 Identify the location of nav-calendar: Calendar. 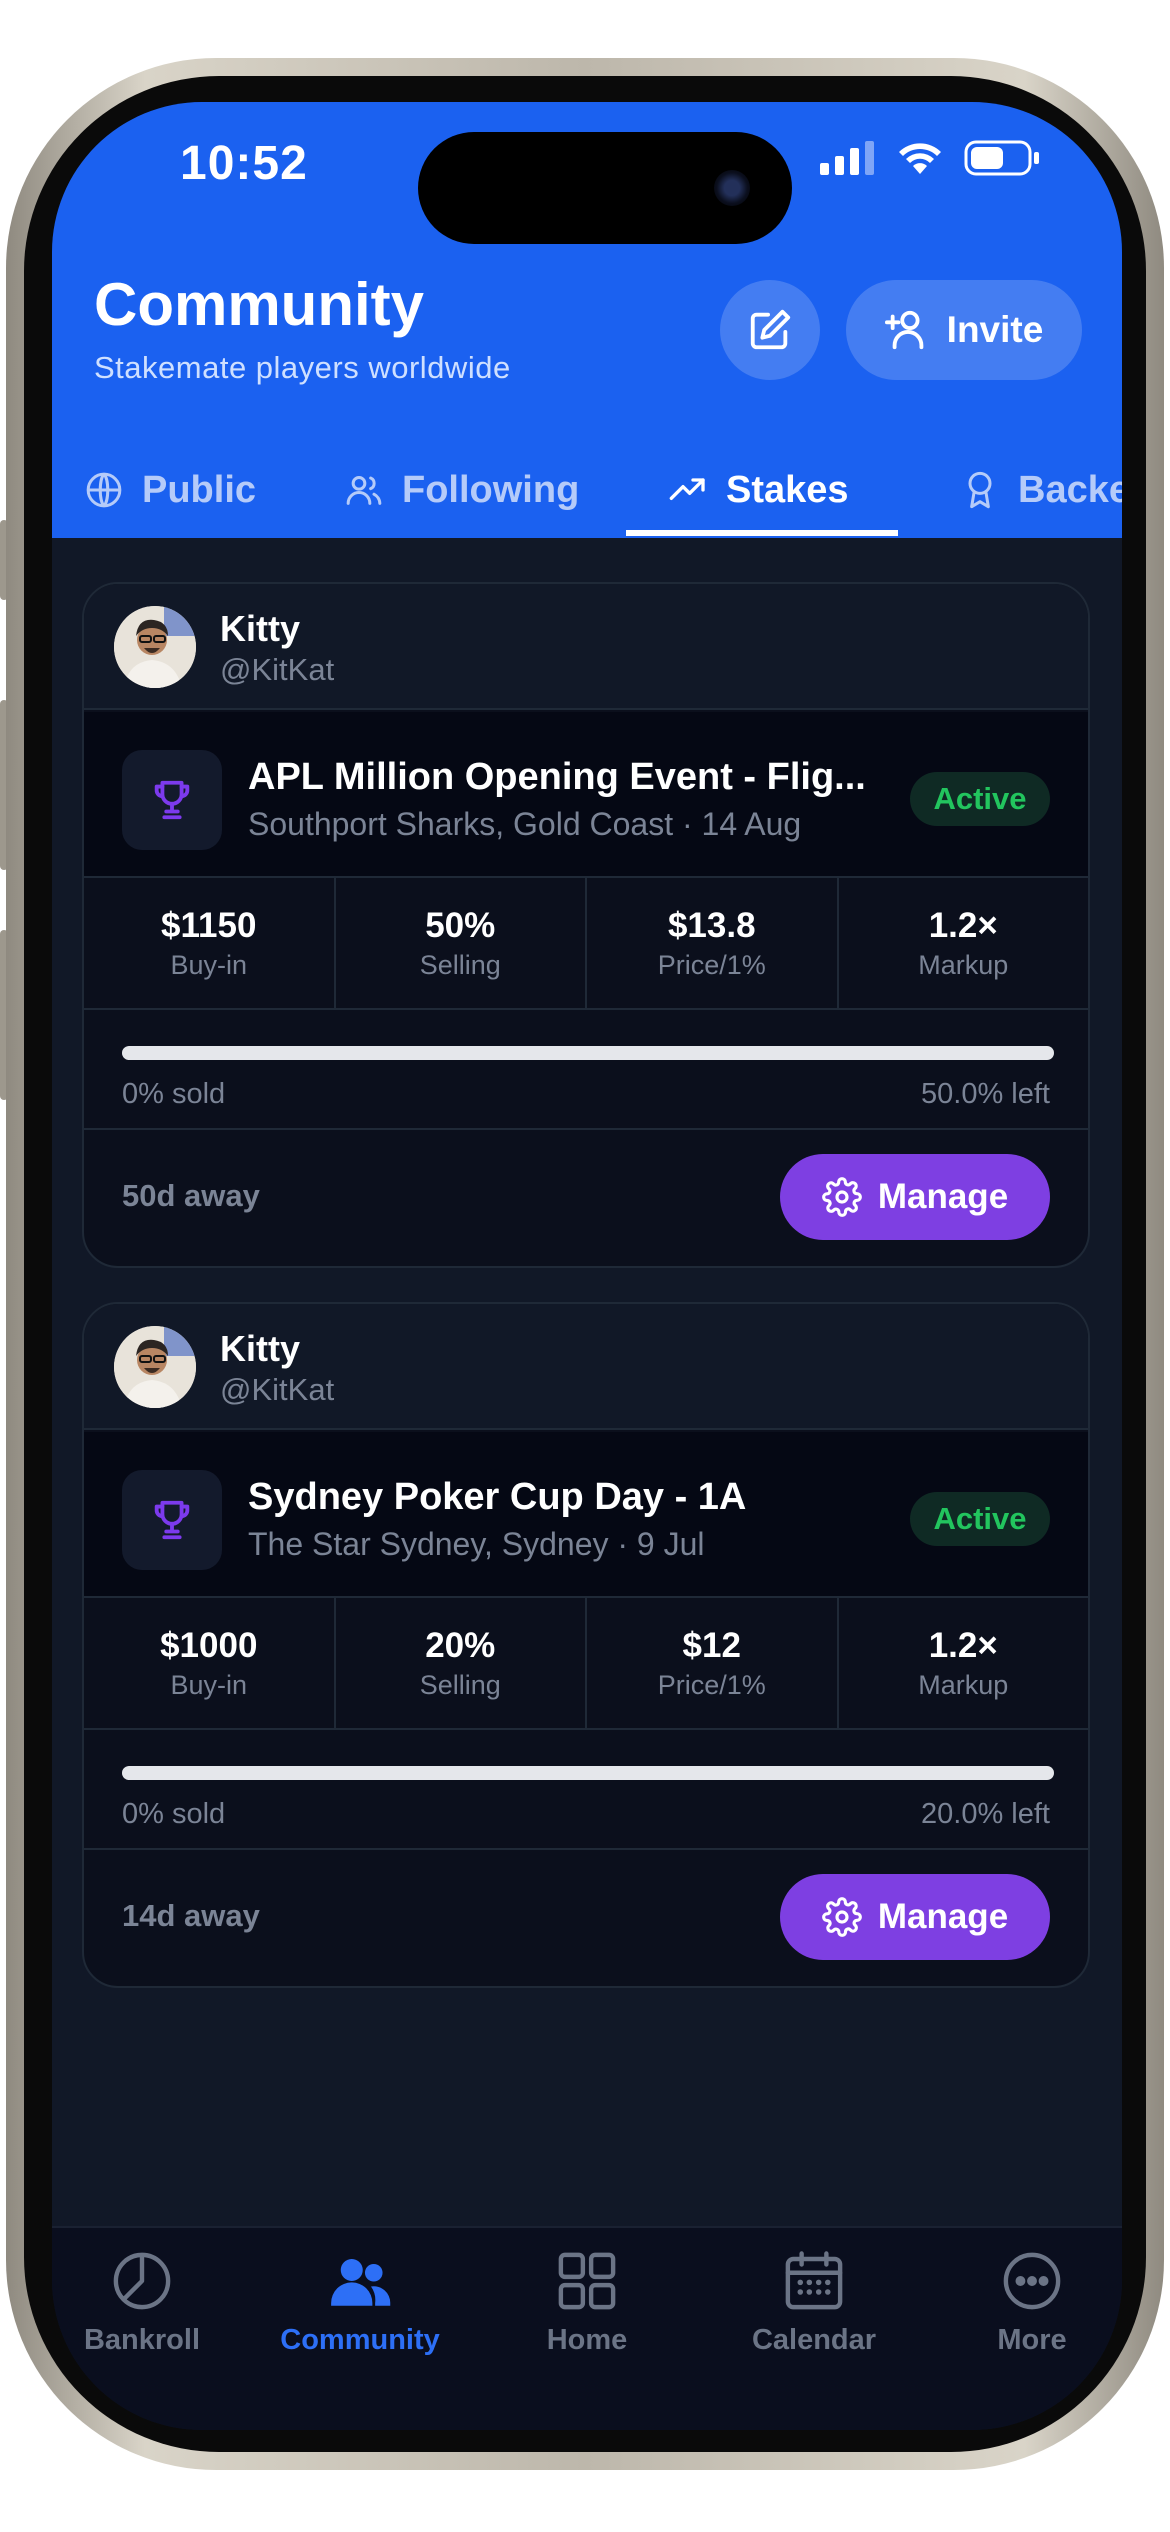
(814, 2302).